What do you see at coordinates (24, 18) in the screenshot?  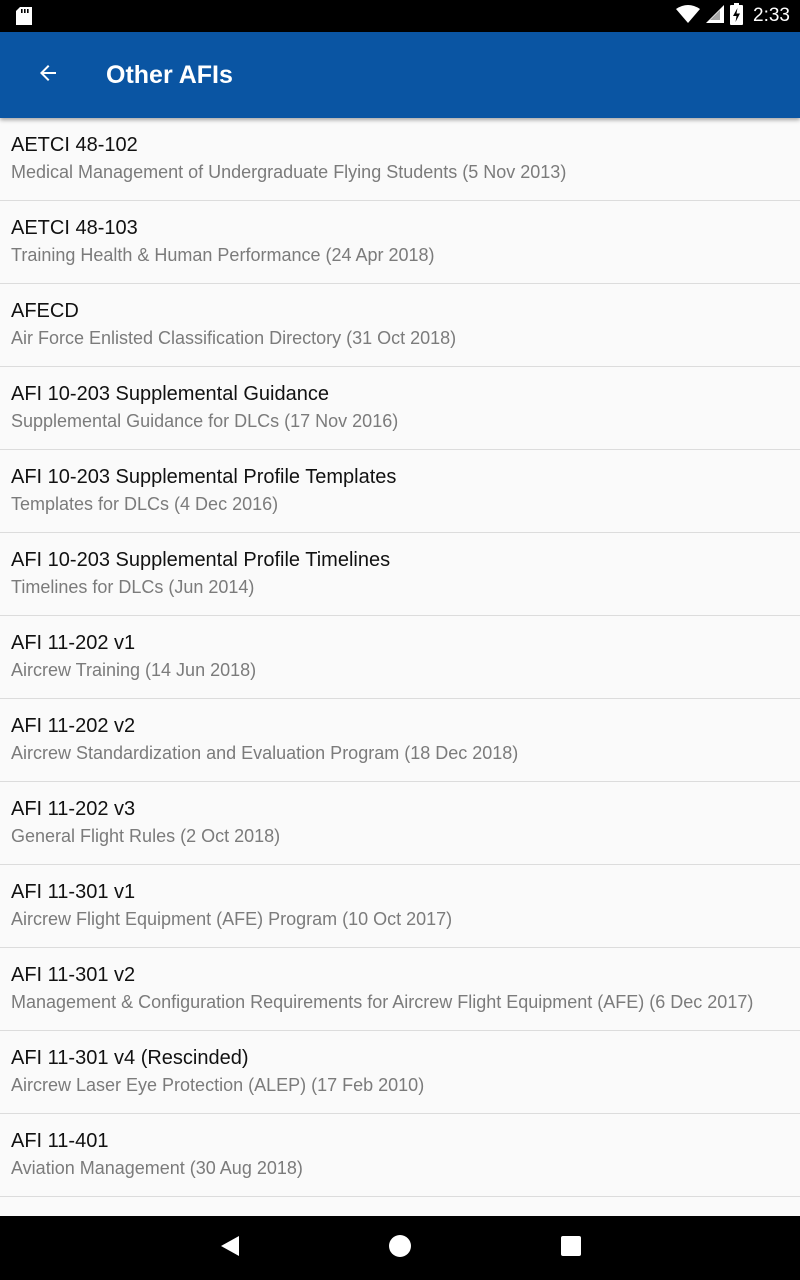 I see `sd-card-icon` at bounding box center [24, 18].